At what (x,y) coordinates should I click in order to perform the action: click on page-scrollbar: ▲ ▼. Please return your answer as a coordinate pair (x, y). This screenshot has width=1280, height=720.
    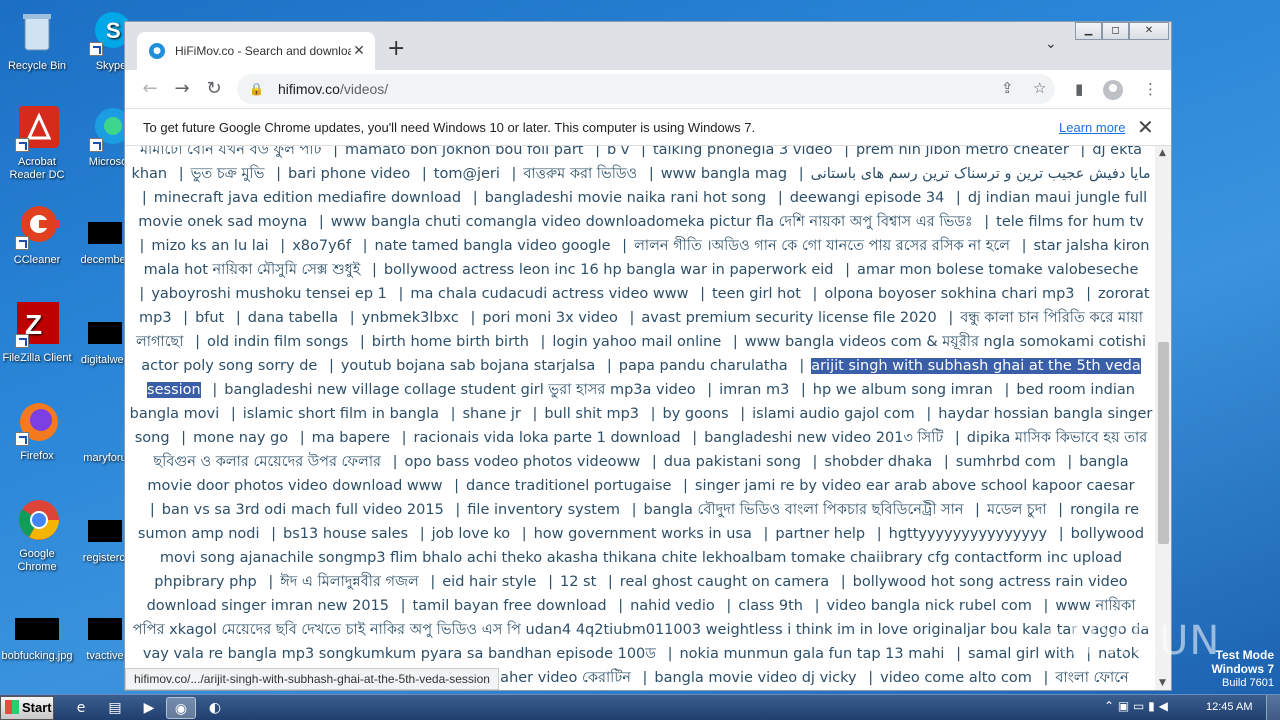
    Looking at the image, I should click on (1163, 418).